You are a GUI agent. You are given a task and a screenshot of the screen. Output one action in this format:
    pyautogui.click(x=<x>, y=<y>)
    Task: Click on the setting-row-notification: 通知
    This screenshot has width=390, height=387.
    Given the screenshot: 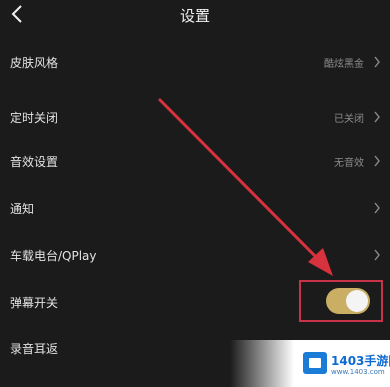 What is the action you would take?
    pyautogui.click(x=195, y=209)
    